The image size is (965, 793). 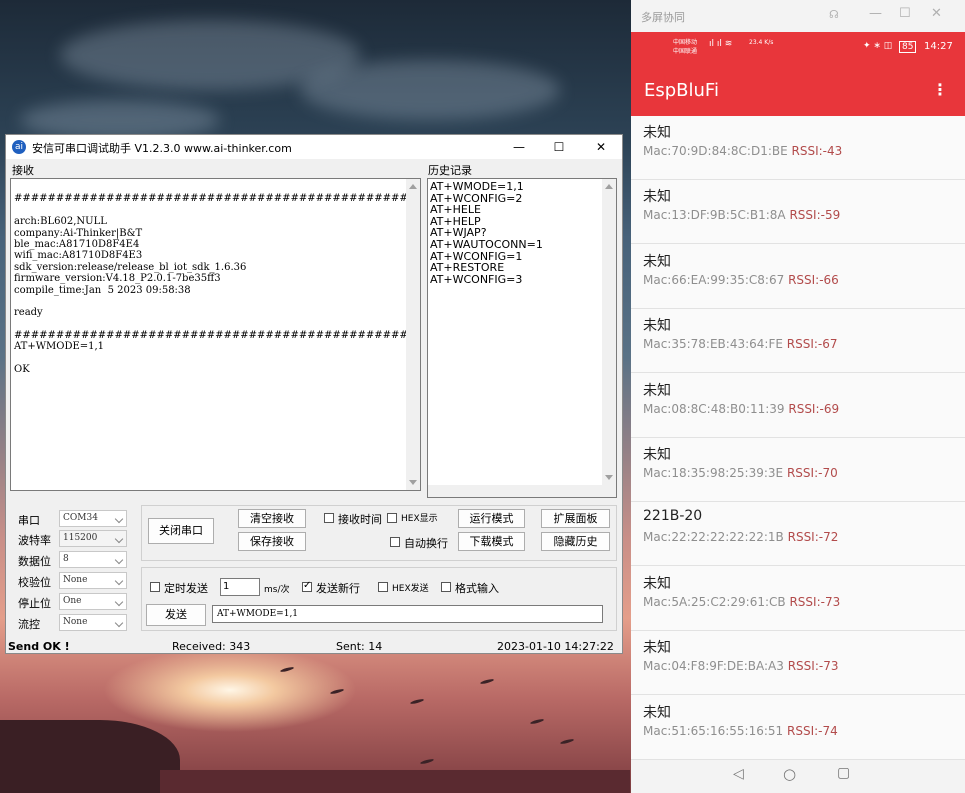 What do you see at coordinates (742, 601) in the screenshot?
I see `device-mac: Mac:5A:25:C2:29:61:CB RSSI:-73` at bounding box center [742, 601].